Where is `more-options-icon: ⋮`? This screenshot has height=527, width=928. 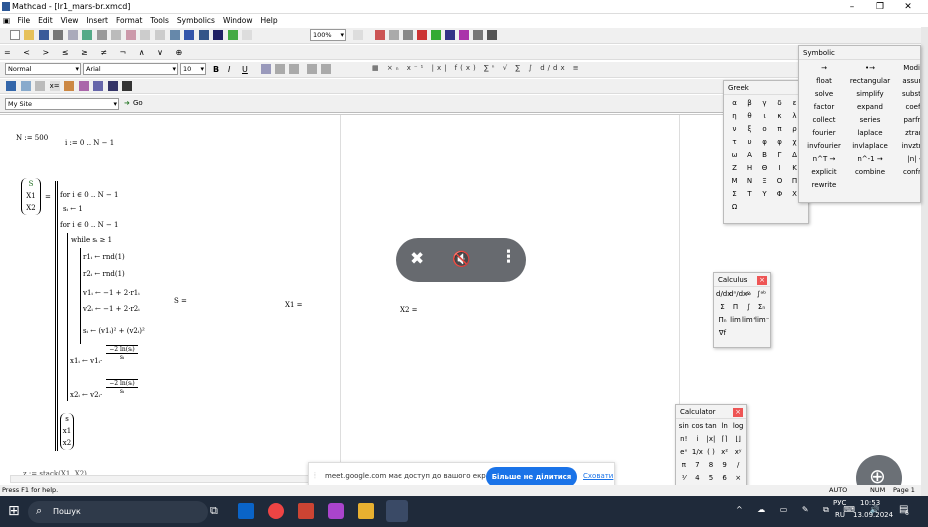
more-options-icon: ⋮ is located at coordinates (508, 257).